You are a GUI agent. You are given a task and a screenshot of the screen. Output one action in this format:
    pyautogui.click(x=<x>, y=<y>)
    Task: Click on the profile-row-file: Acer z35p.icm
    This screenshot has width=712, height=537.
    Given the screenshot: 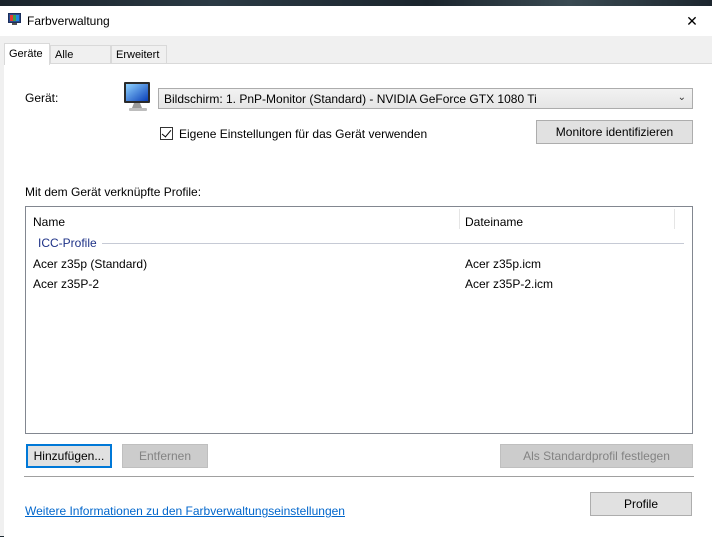 What is the action you would take?
    pyautogui.click(x=503, y=264)
    